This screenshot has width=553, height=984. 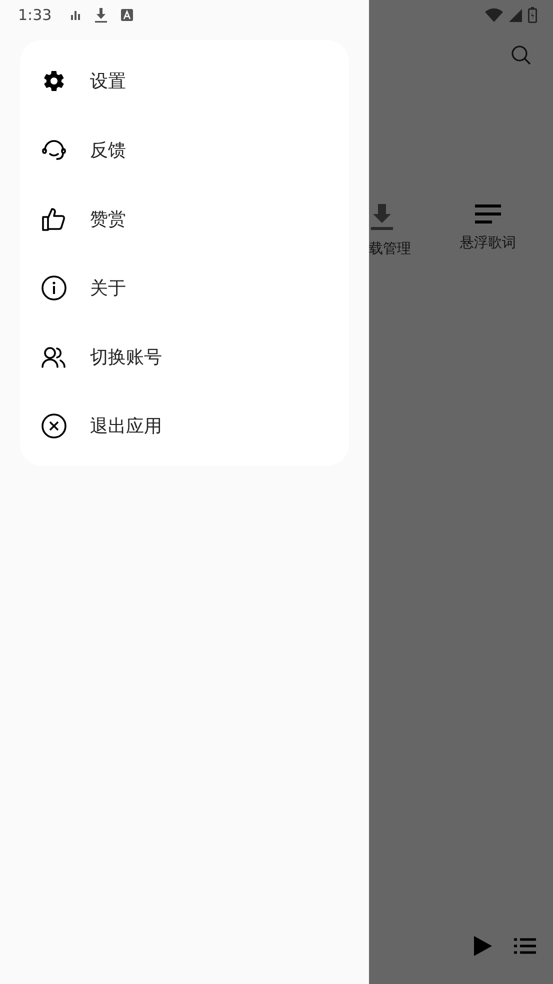 What do you see at coordinates (494, 15) in the screenshot?
I see `wifi-icon` at bounding box center [494, 15].